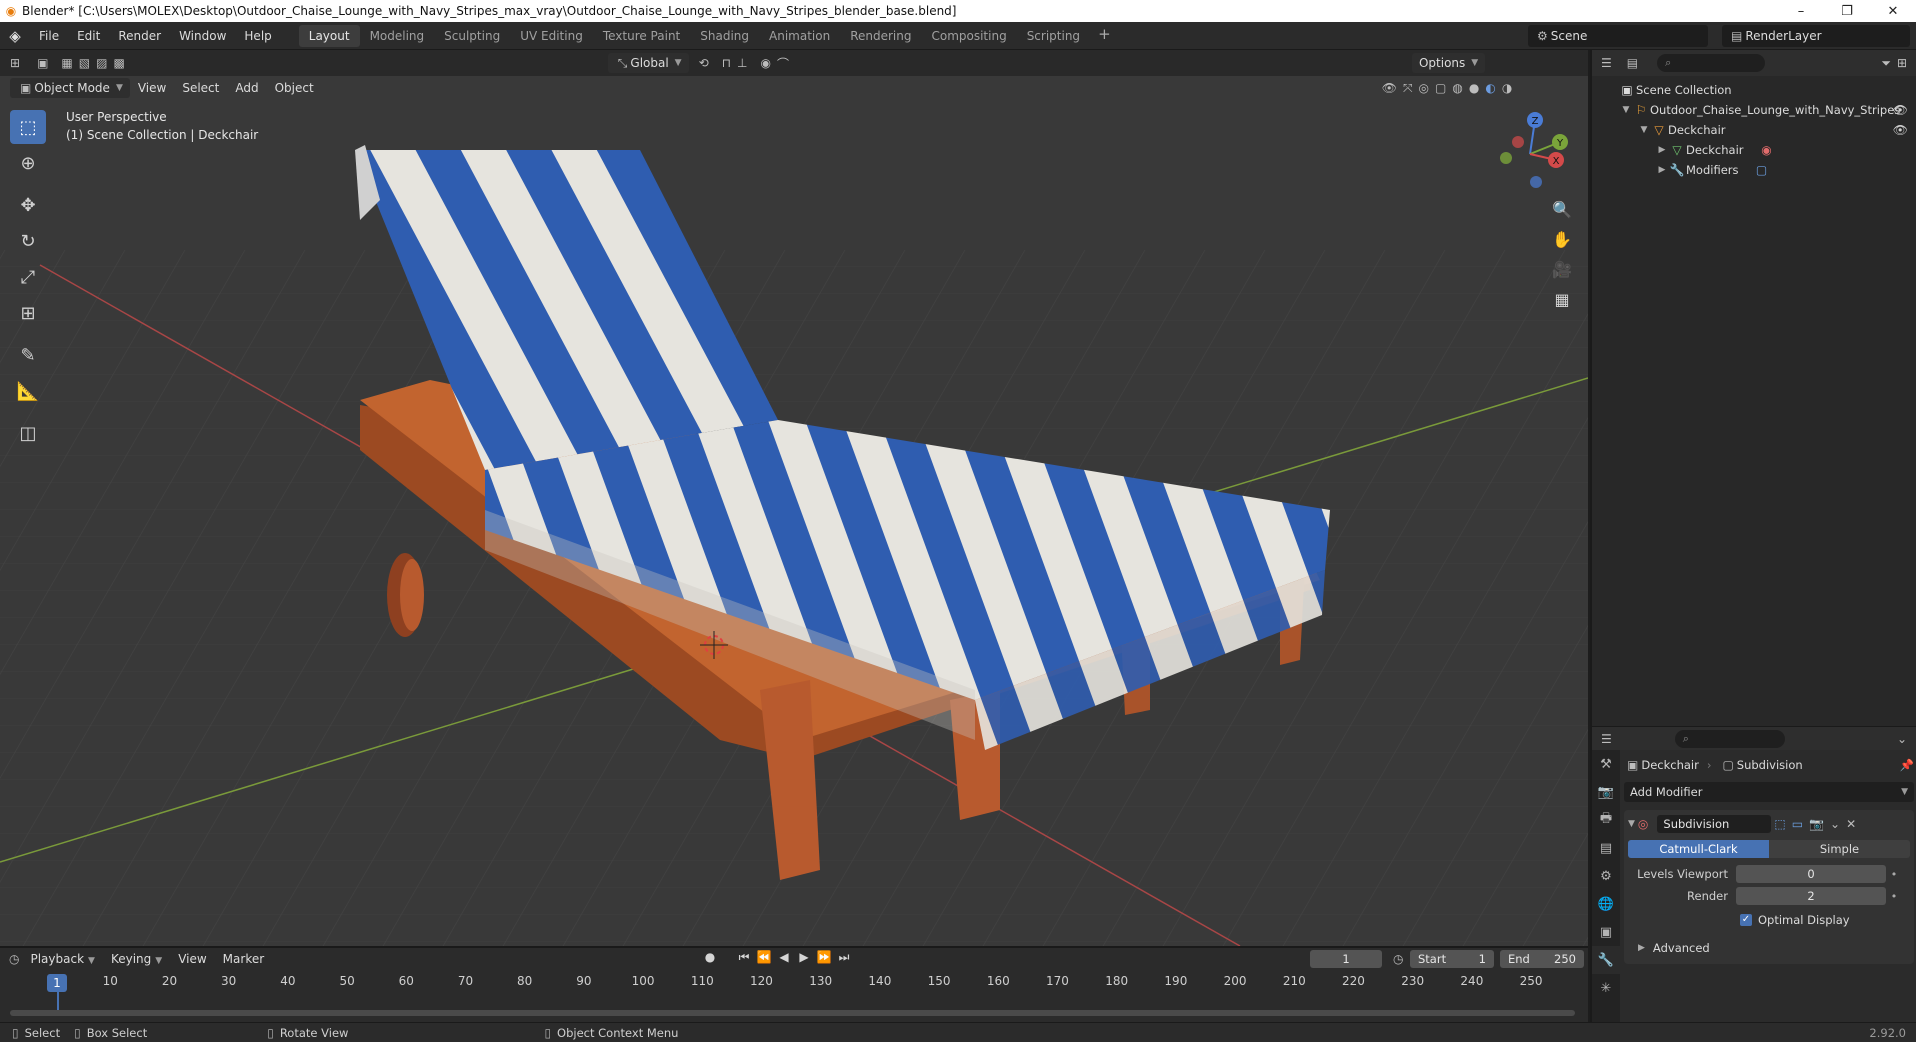  I want to click on record-icon: ●, so click(710, 957).